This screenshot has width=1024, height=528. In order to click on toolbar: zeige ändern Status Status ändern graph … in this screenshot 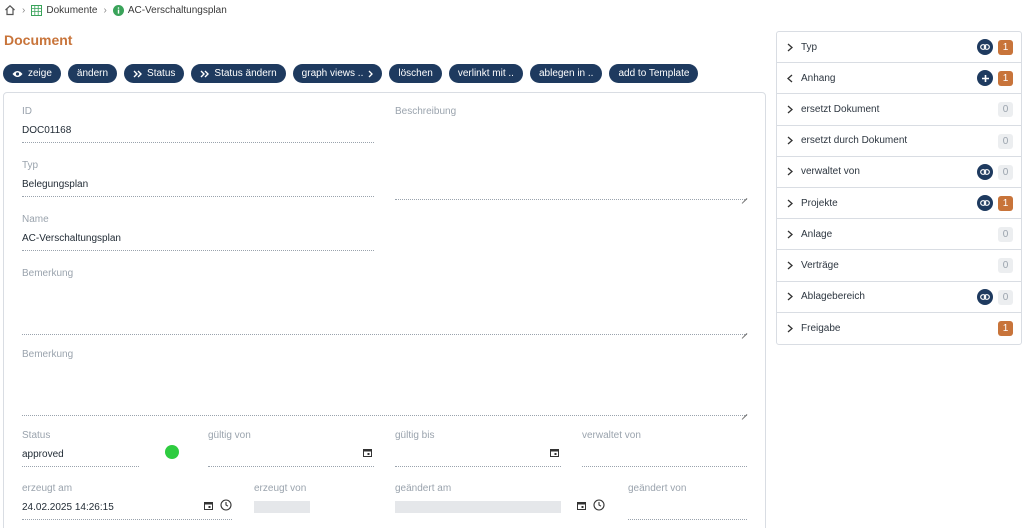, I will do `click(351, 73)`.